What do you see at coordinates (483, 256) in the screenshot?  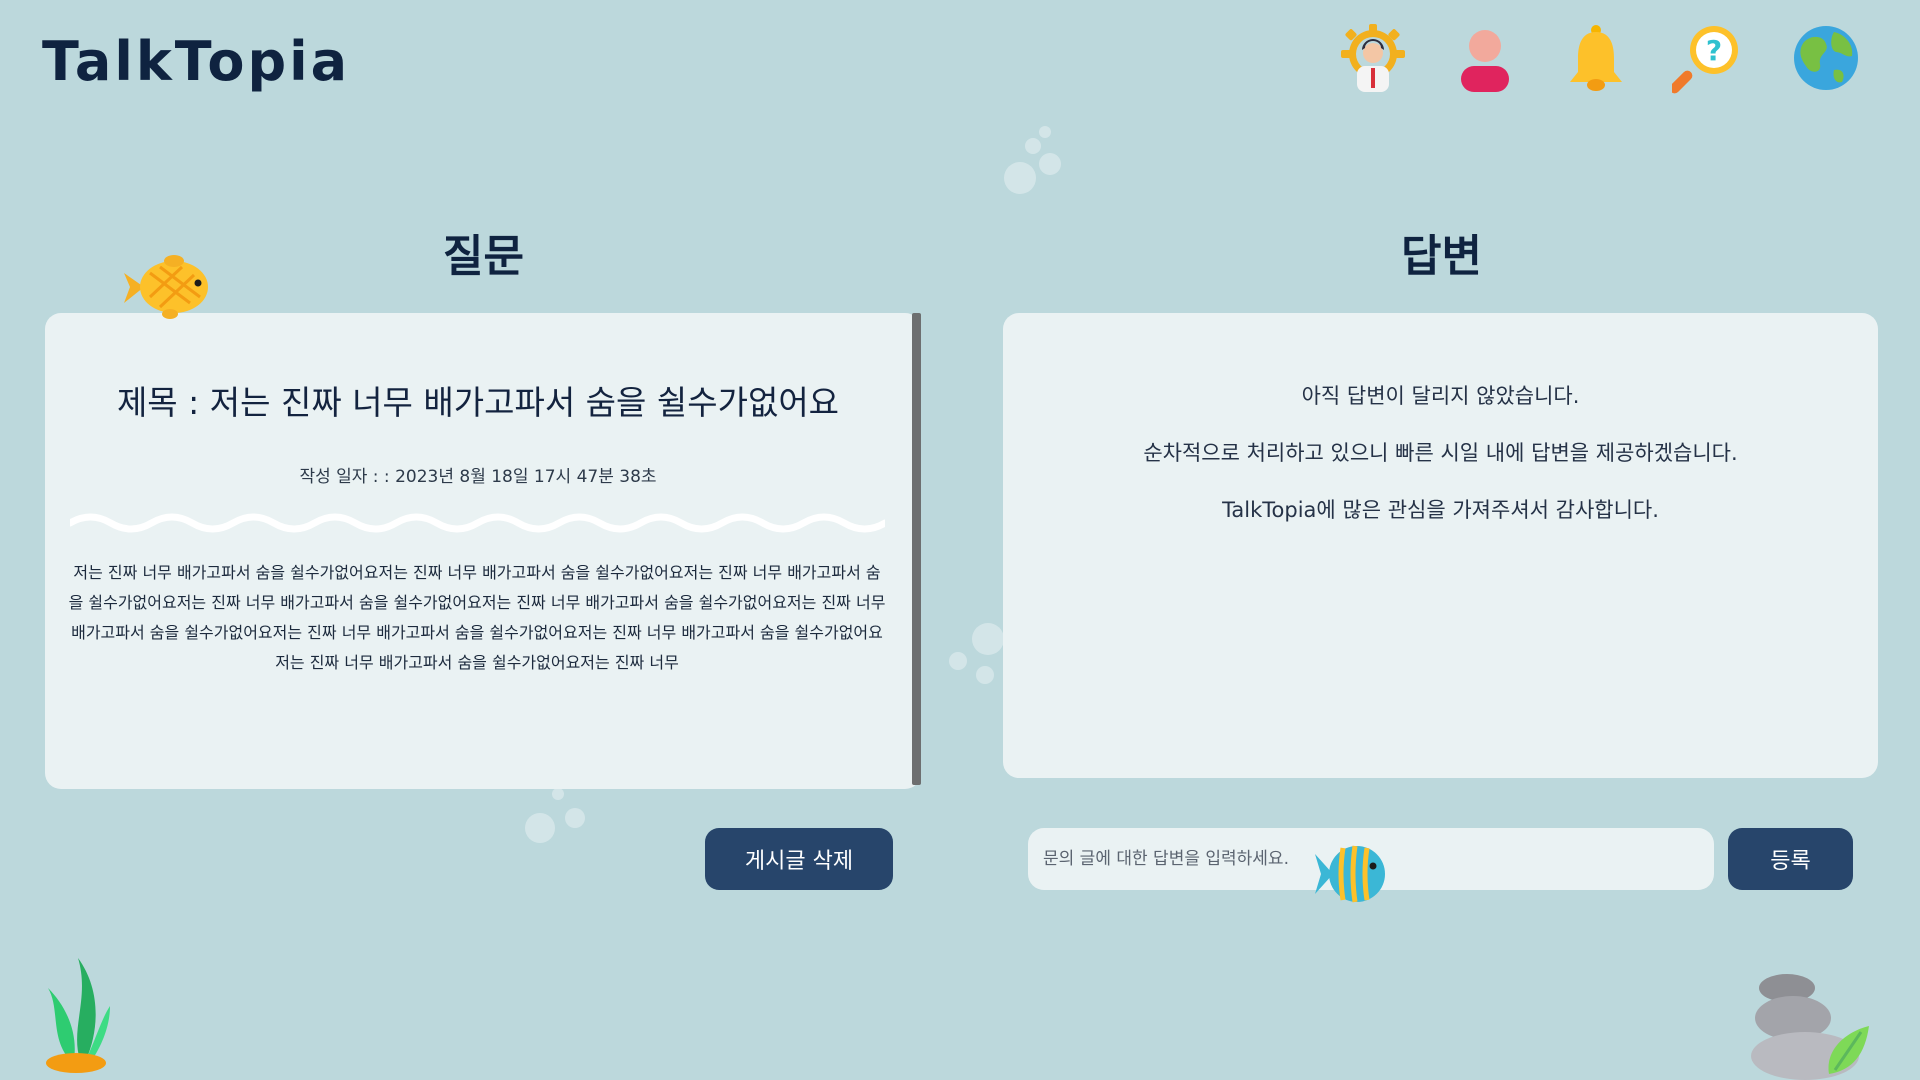 I see `question-section-title: 질문` at bounding box center [483, 256].